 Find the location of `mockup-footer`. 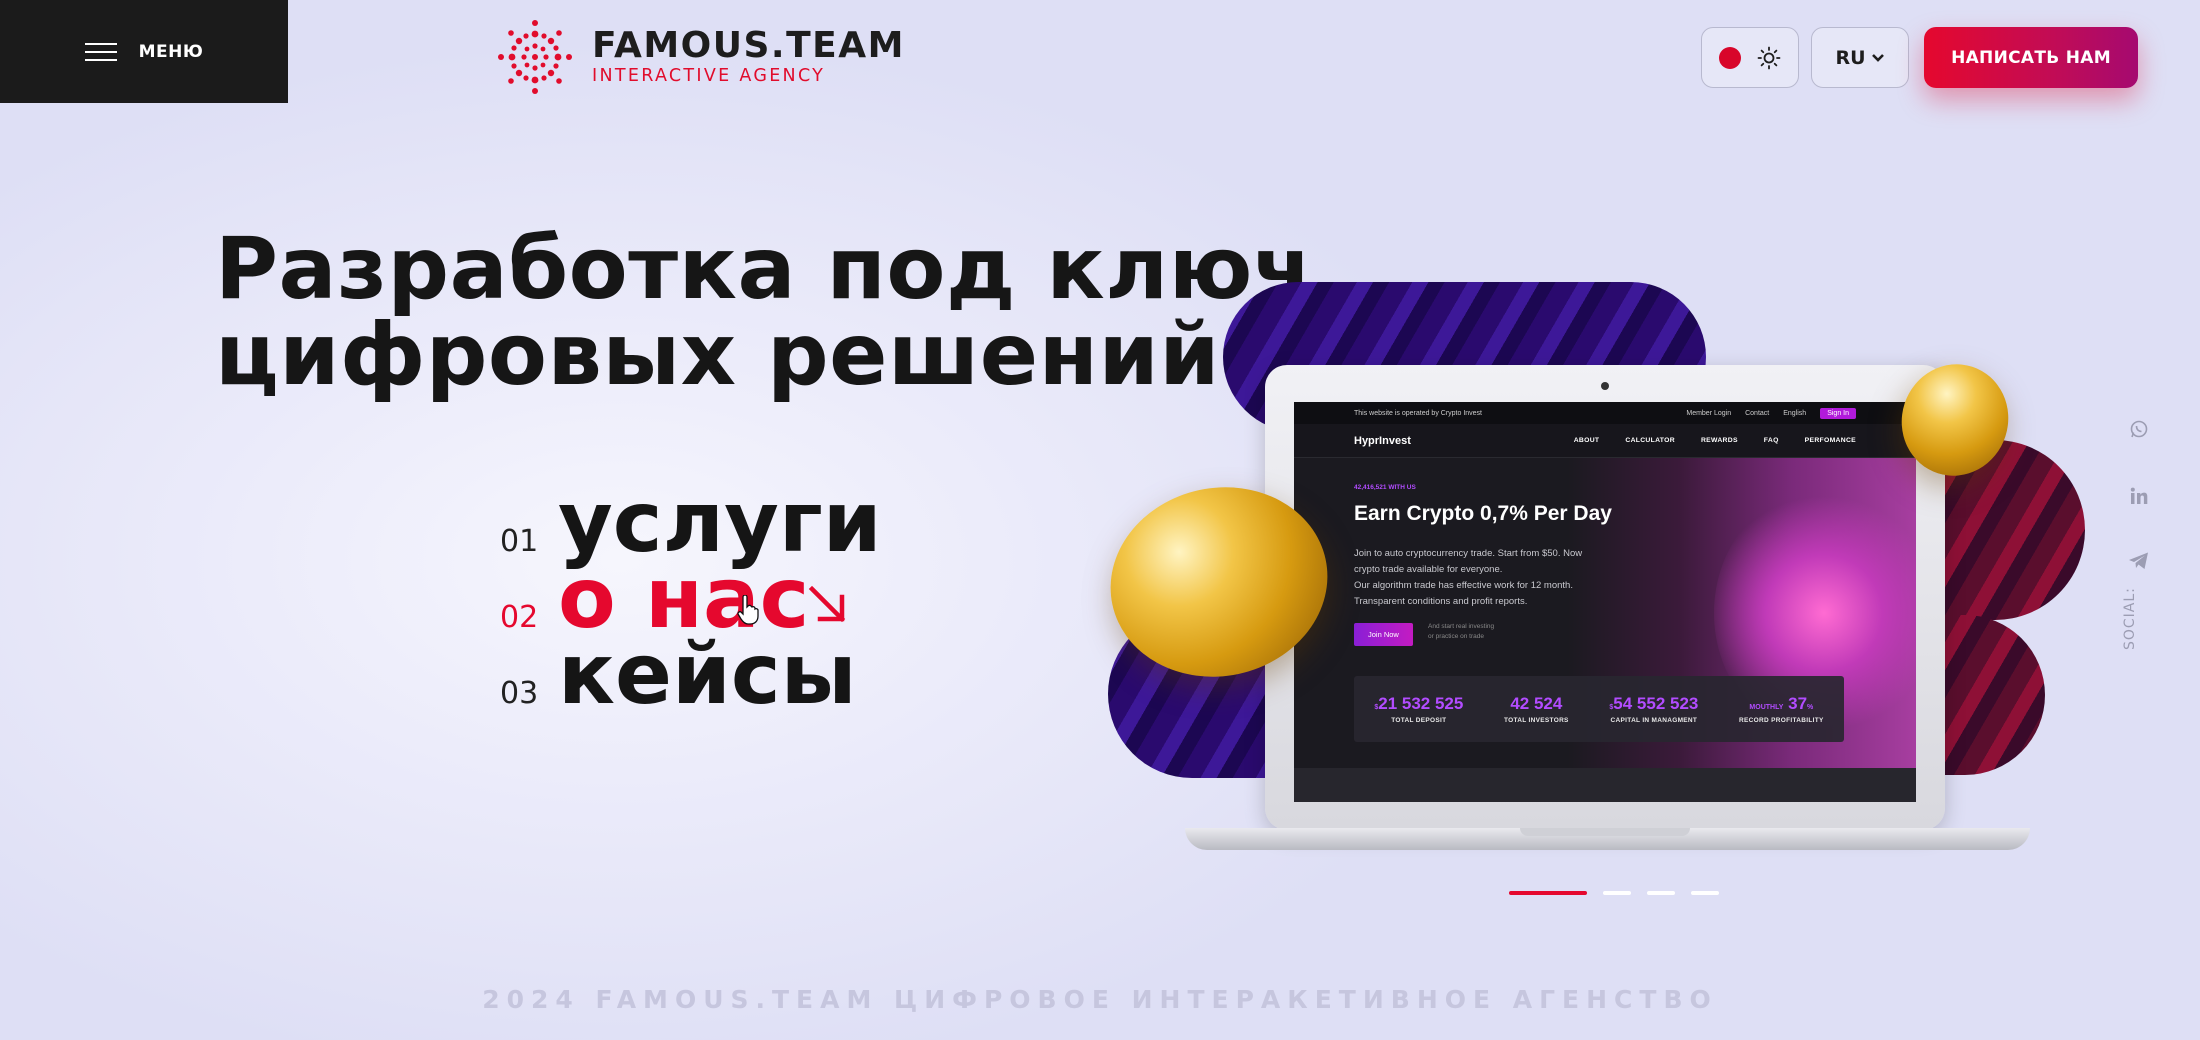

mockup-footer is located at coordinates (1605, 785).